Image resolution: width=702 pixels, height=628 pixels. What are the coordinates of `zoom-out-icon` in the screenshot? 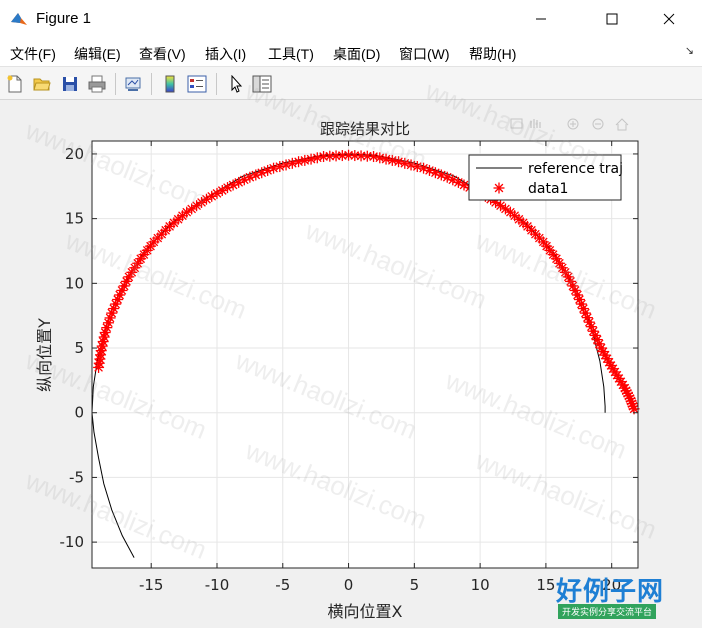 It's located at (598, 124).